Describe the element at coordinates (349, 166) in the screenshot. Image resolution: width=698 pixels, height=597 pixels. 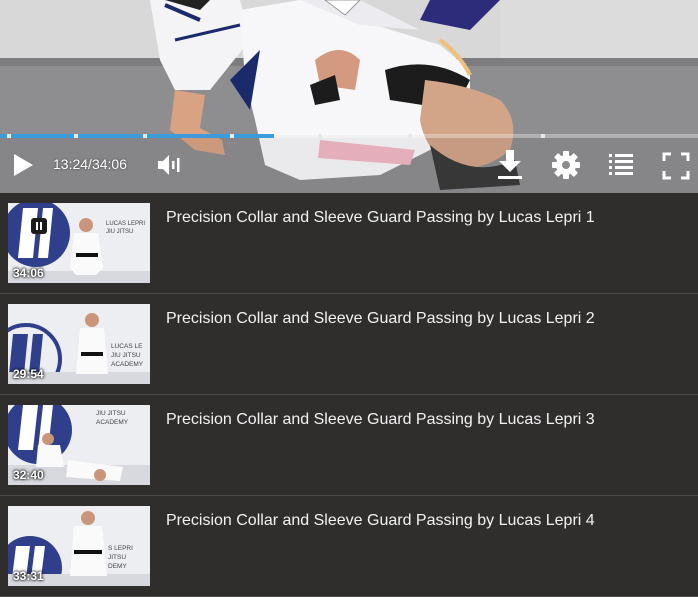
I see `control-bar: 13:24/34:06` at that location.